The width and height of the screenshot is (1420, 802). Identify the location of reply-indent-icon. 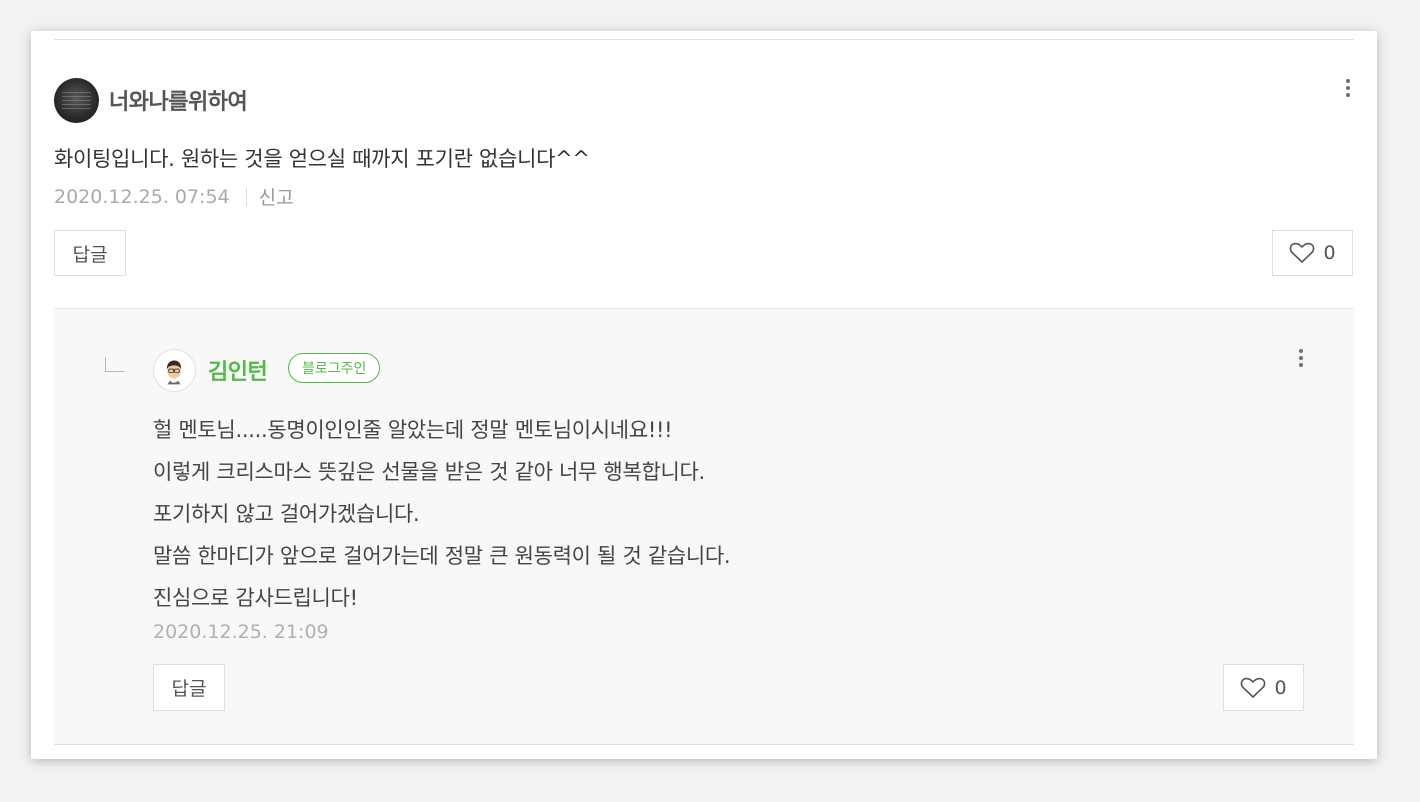
(114, 364).